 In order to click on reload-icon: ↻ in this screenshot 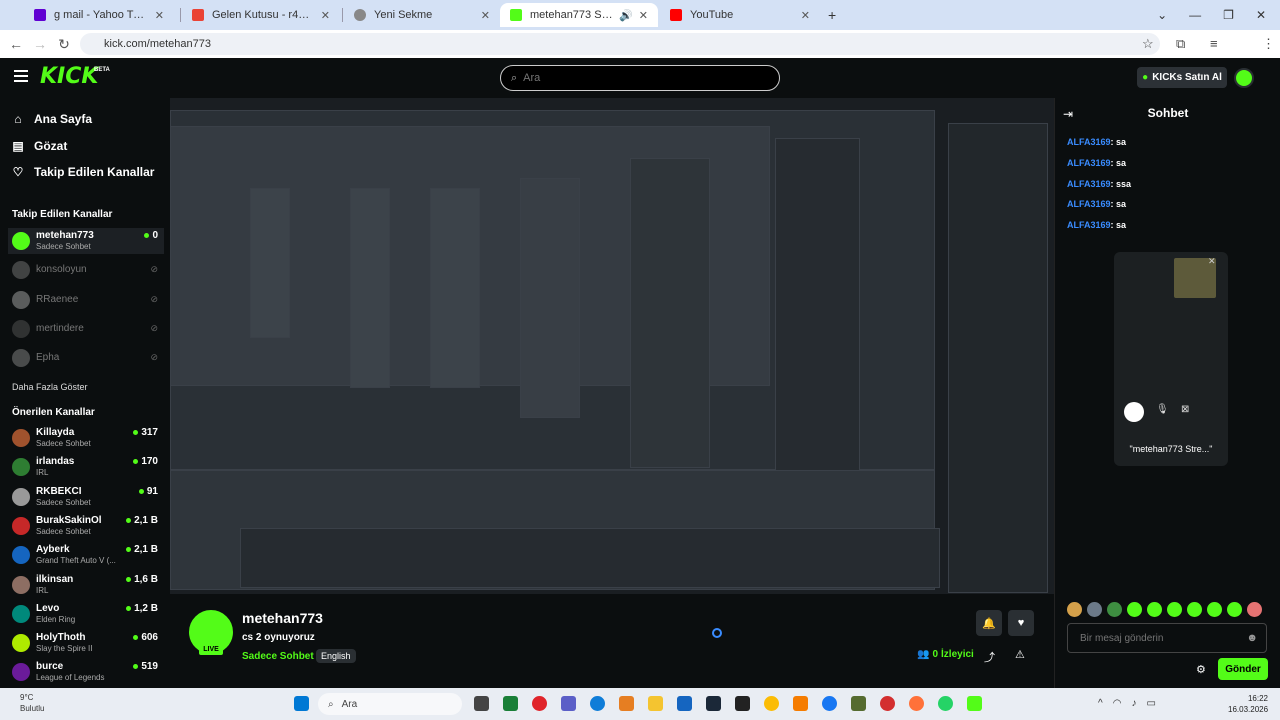, I will do `click(64, 44)`.